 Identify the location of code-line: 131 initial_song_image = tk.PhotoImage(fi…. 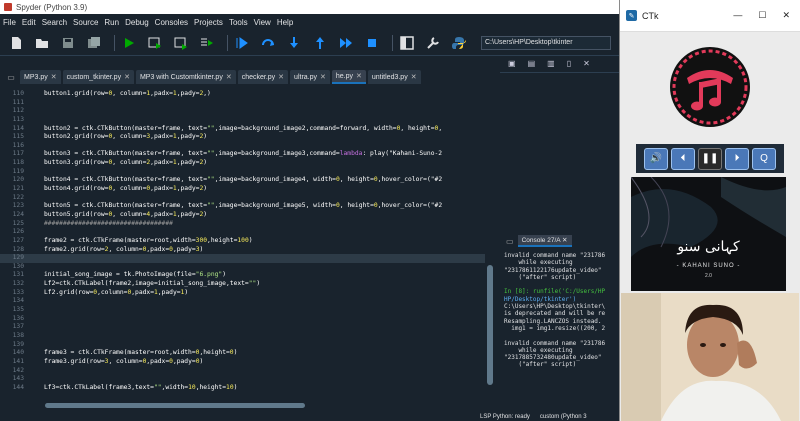
(242, 275).